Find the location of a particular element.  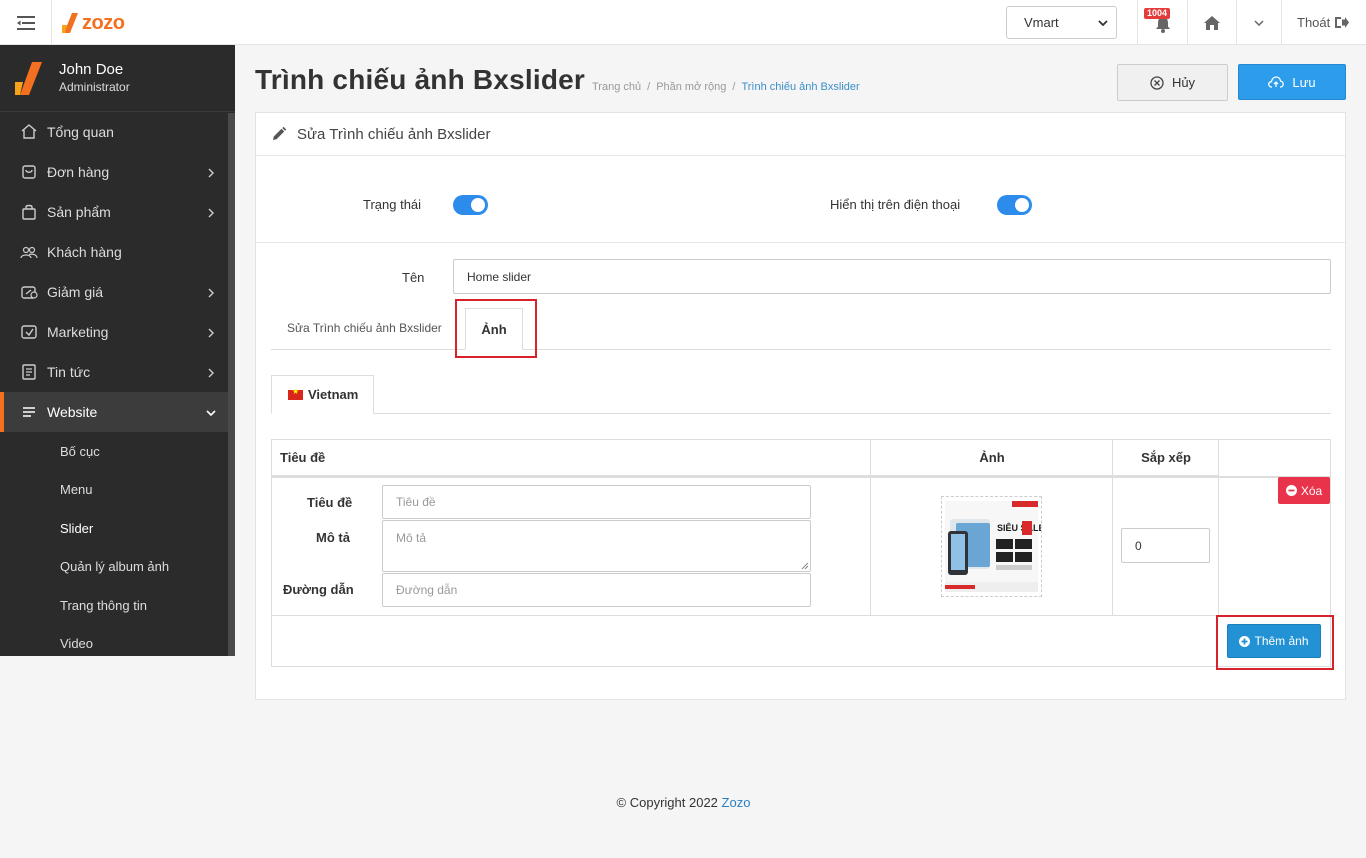

breadcrumb-current: Trình chiếu ảnh Bxslider is located at coordinates (800, 87).